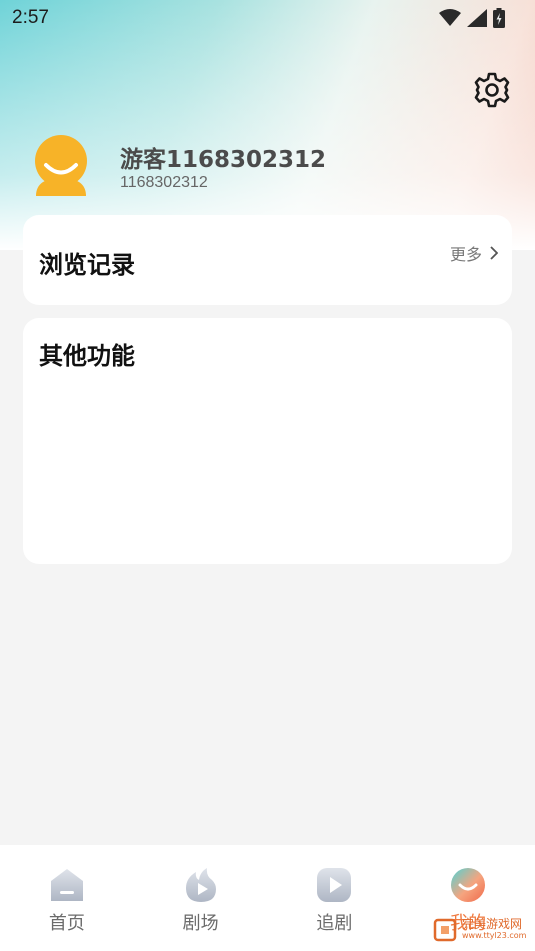 This screenshot has height=951, width=535. I want to click on cellular-signal-icon, so click(477, 18).